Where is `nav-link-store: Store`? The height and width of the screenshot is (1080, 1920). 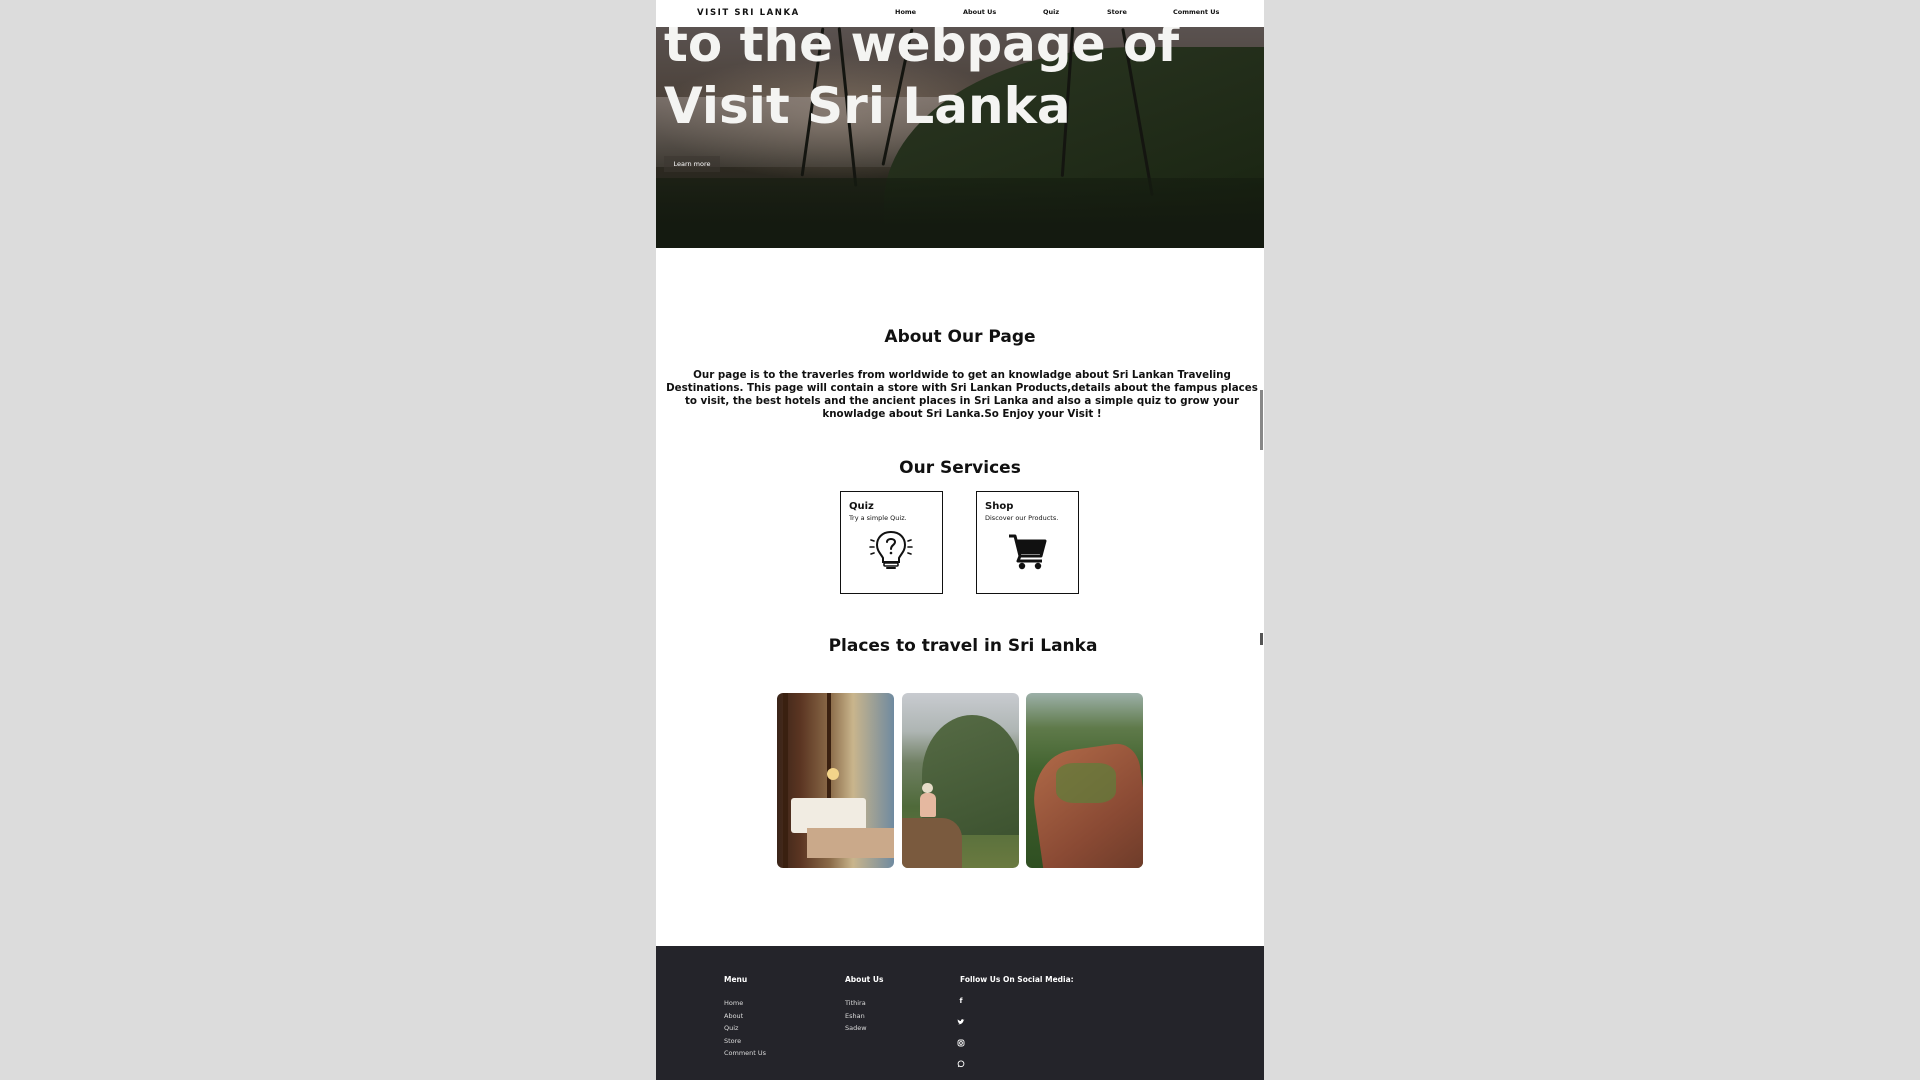 nav-link-store: Store is located at coordinates (1117, 12).